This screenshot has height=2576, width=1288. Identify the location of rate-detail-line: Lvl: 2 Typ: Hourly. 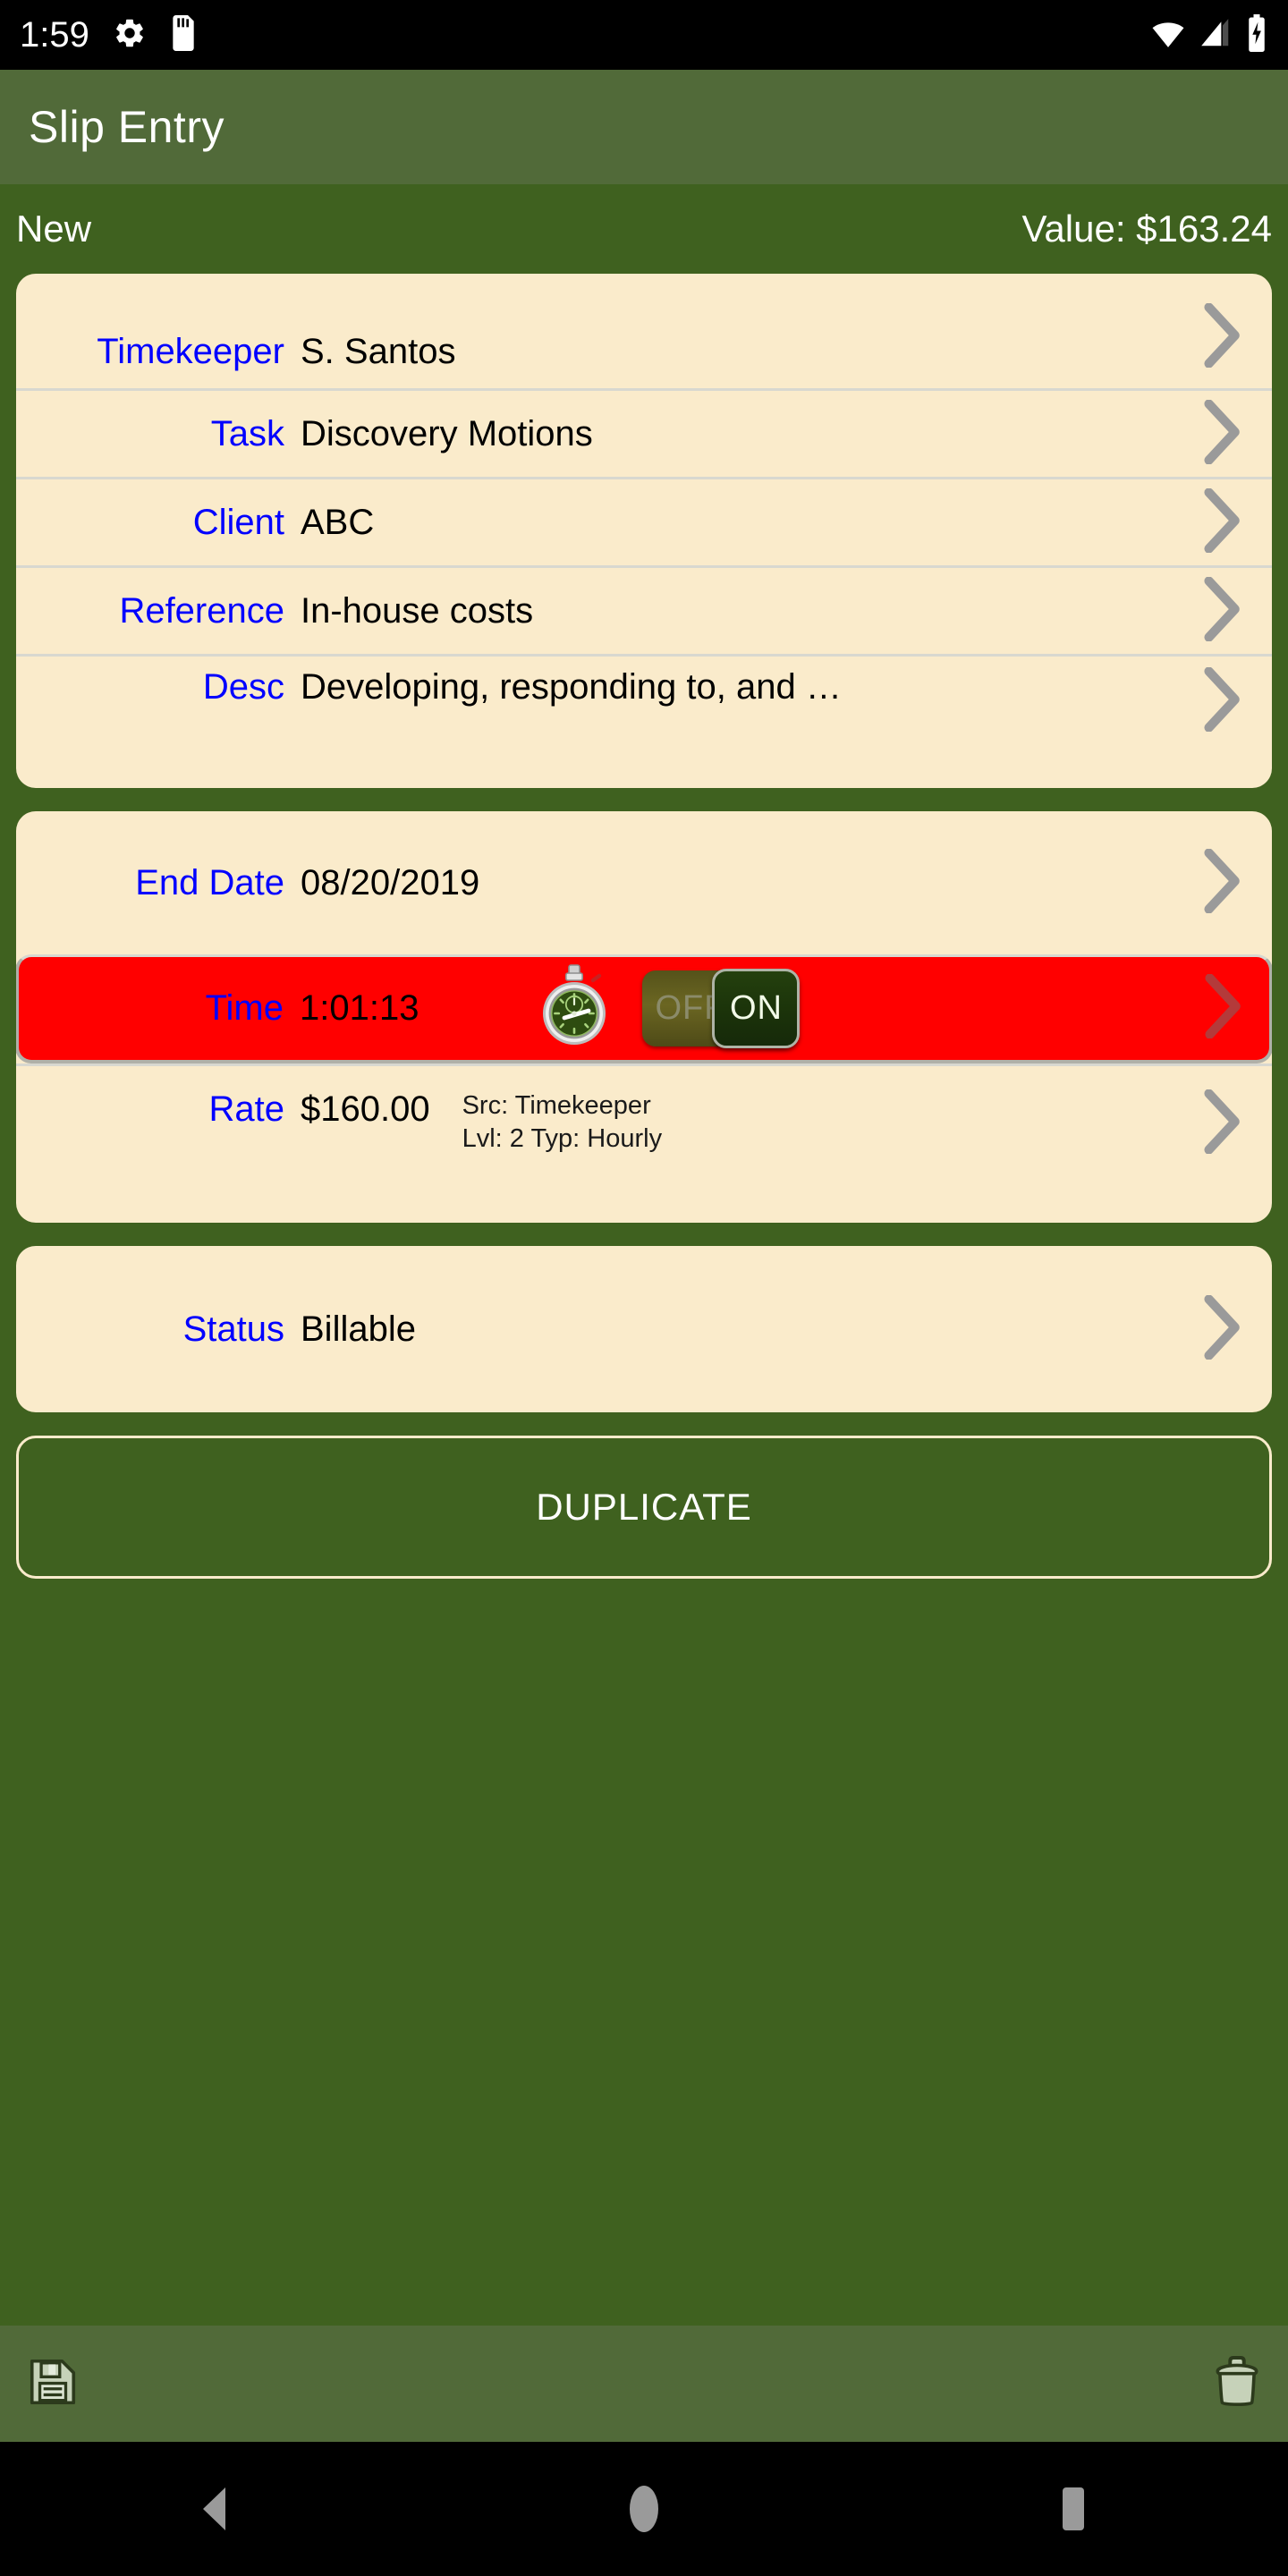
(562, 1139).